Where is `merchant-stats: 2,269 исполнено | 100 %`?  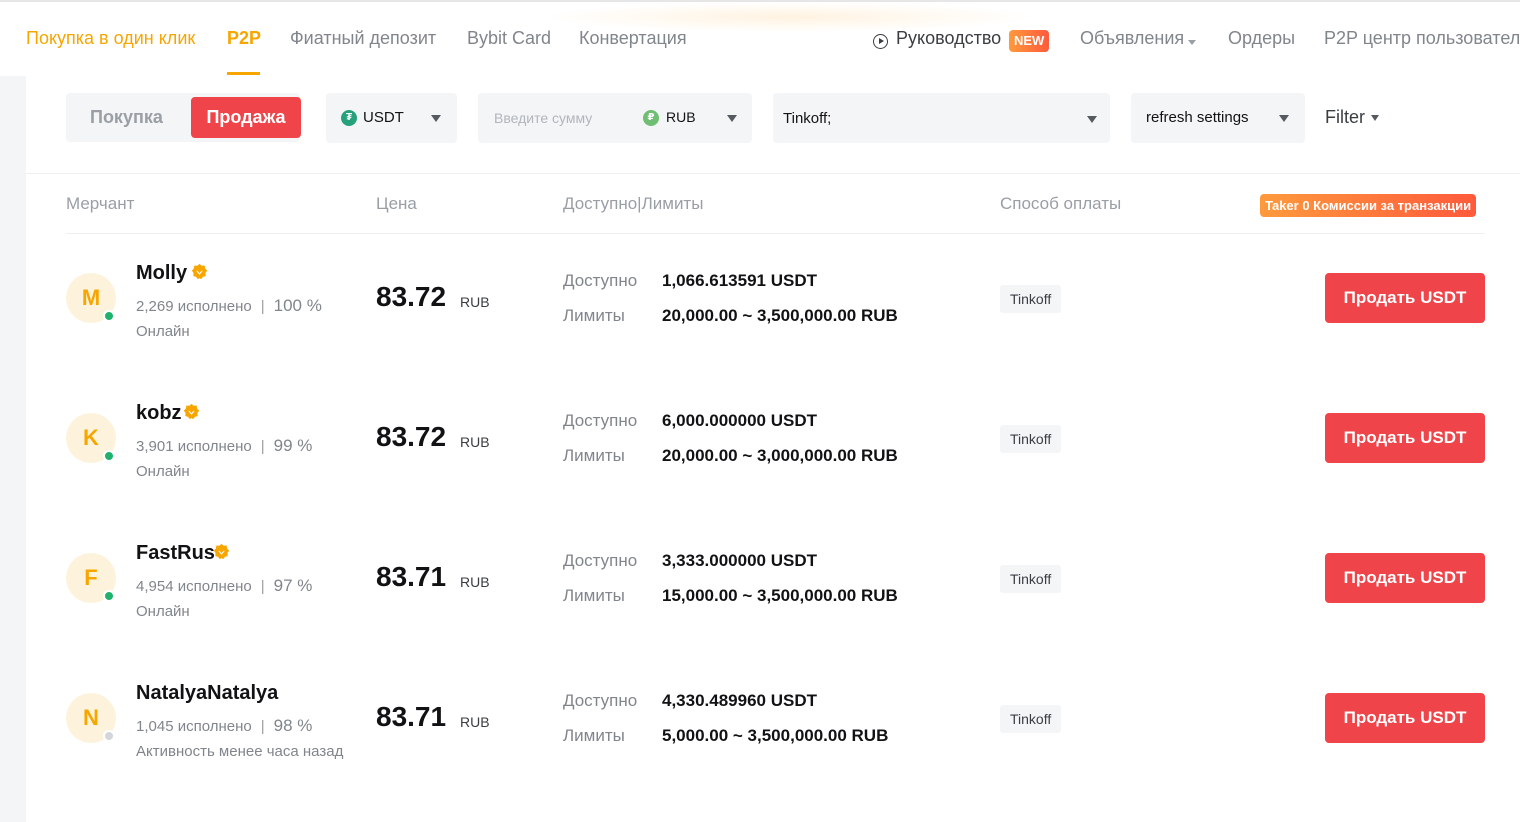 merchant-stats: 2,269 исполнено | 100 % is located at coordinates (229, 306).